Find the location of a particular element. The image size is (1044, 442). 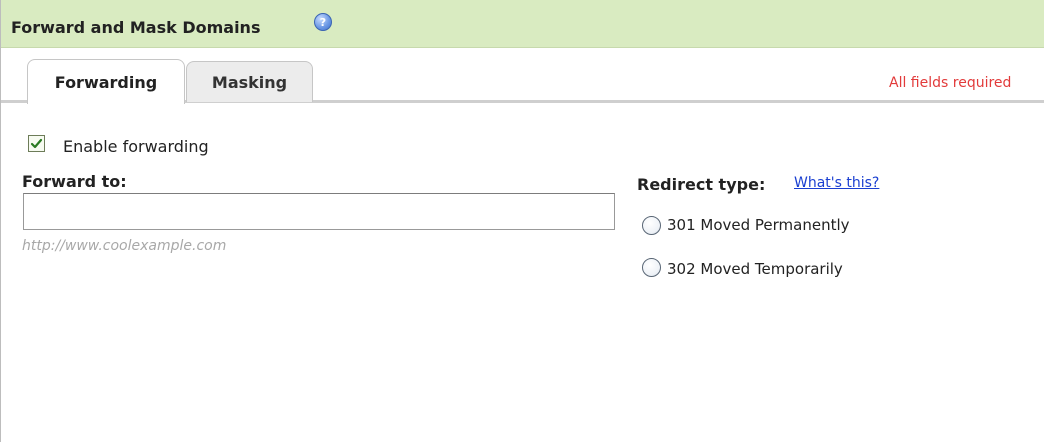

whats-this-link: What's this? is located at coordinates (836, 183).